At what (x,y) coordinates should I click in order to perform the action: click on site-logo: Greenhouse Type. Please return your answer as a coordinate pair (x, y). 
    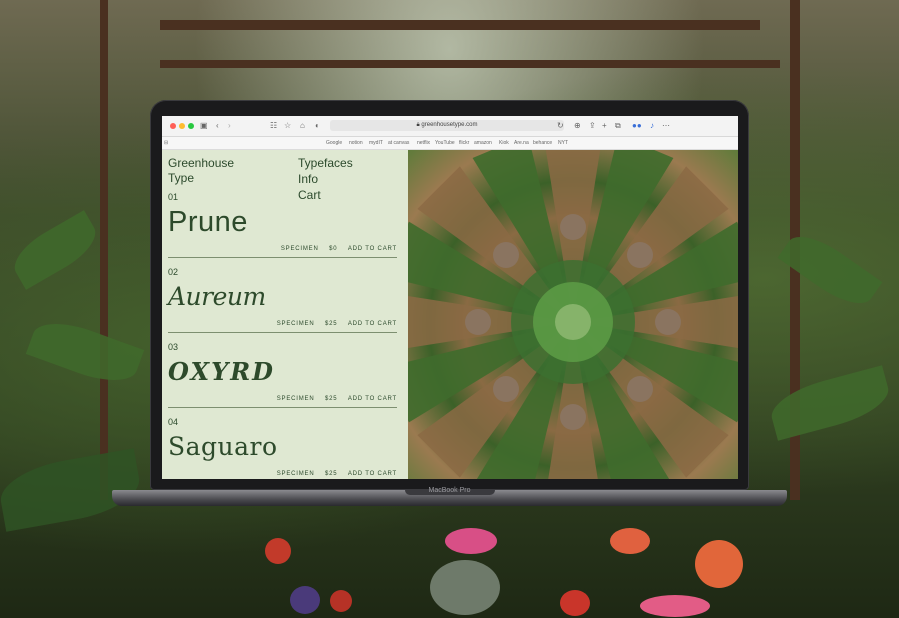
    Looking at the image, I should click on (223, 171).